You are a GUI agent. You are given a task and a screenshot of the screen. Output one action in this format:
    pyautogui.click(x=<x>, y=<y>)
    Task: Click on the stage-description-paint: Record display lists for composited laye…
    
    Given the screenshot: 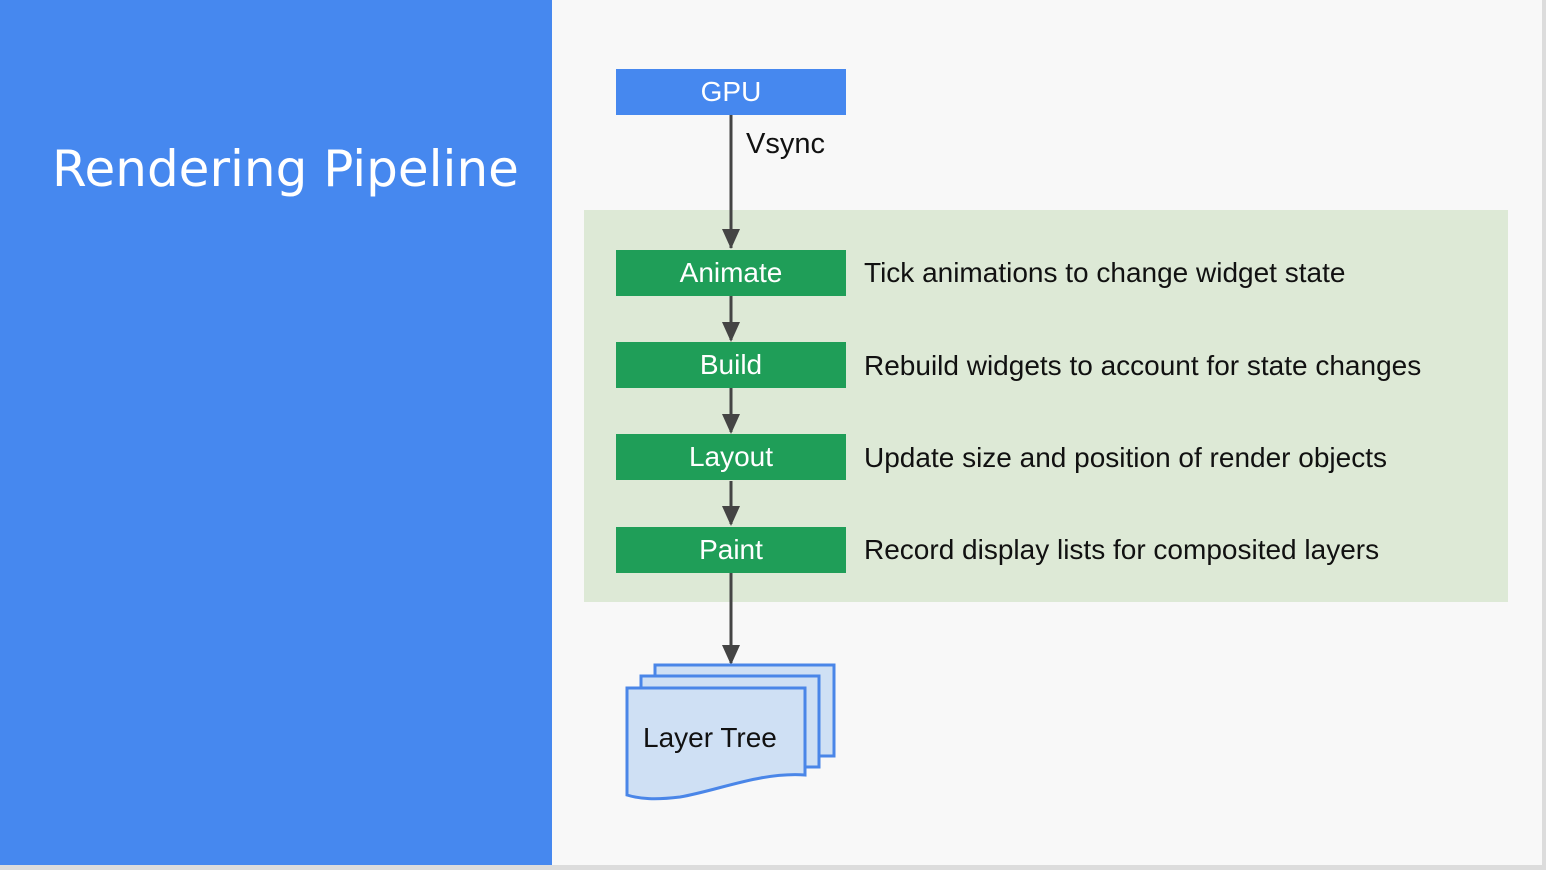 What is the action you would take?
    pyautogui.click(x=1122, y=549)
    